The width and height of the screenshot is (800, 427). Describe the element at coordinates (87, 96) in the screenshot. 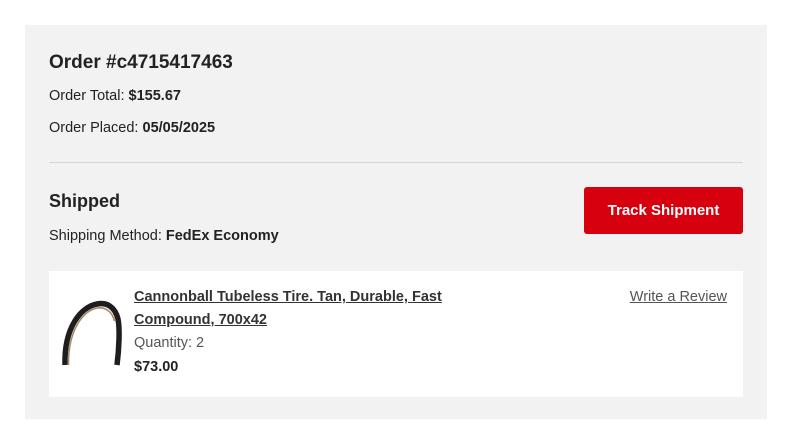

I see `order-total-label: Order Total:` at that location.